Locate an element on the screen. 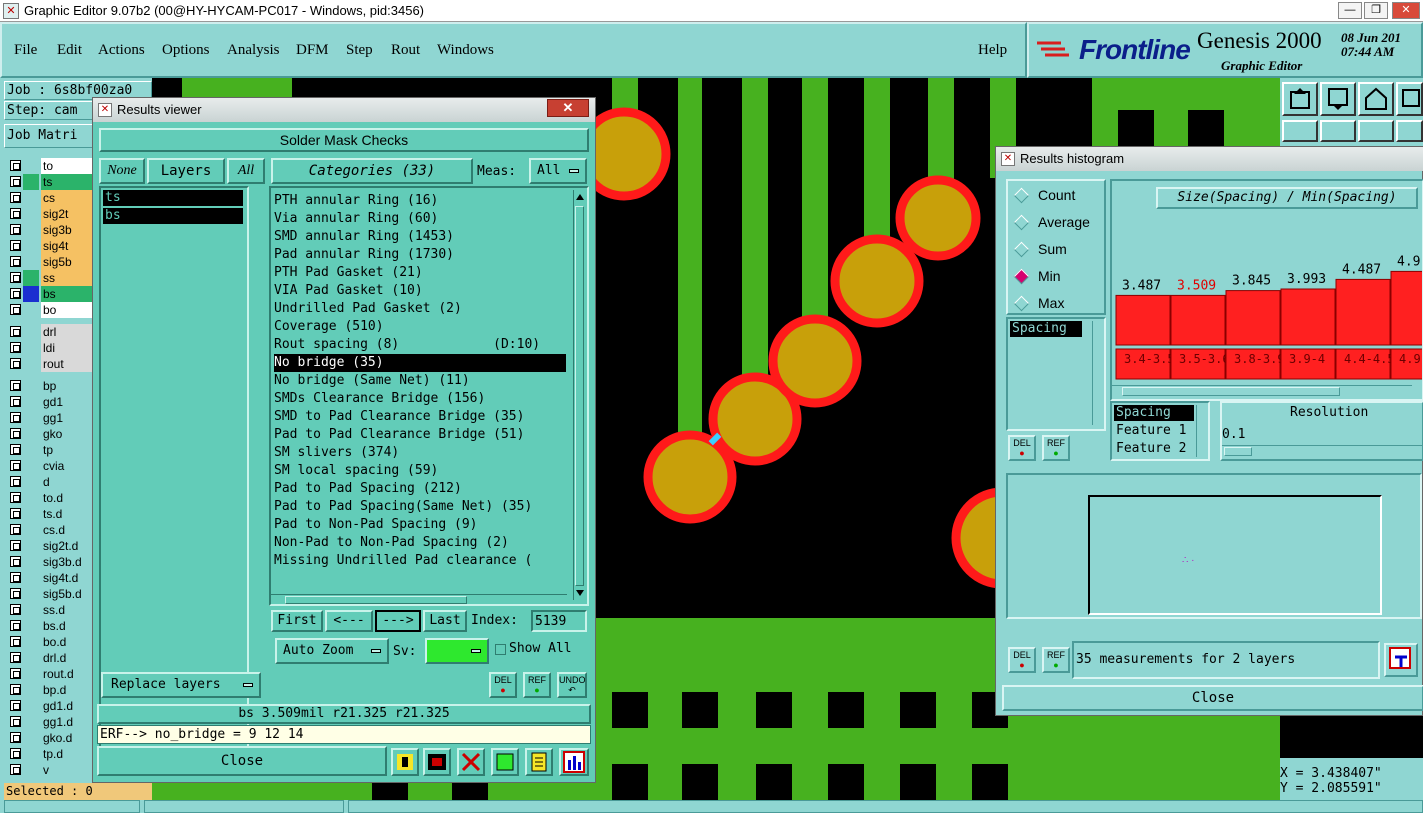 The height and width of the screenshot is (813, 1423). tool-erf-button is located at coordinates (471, 762).